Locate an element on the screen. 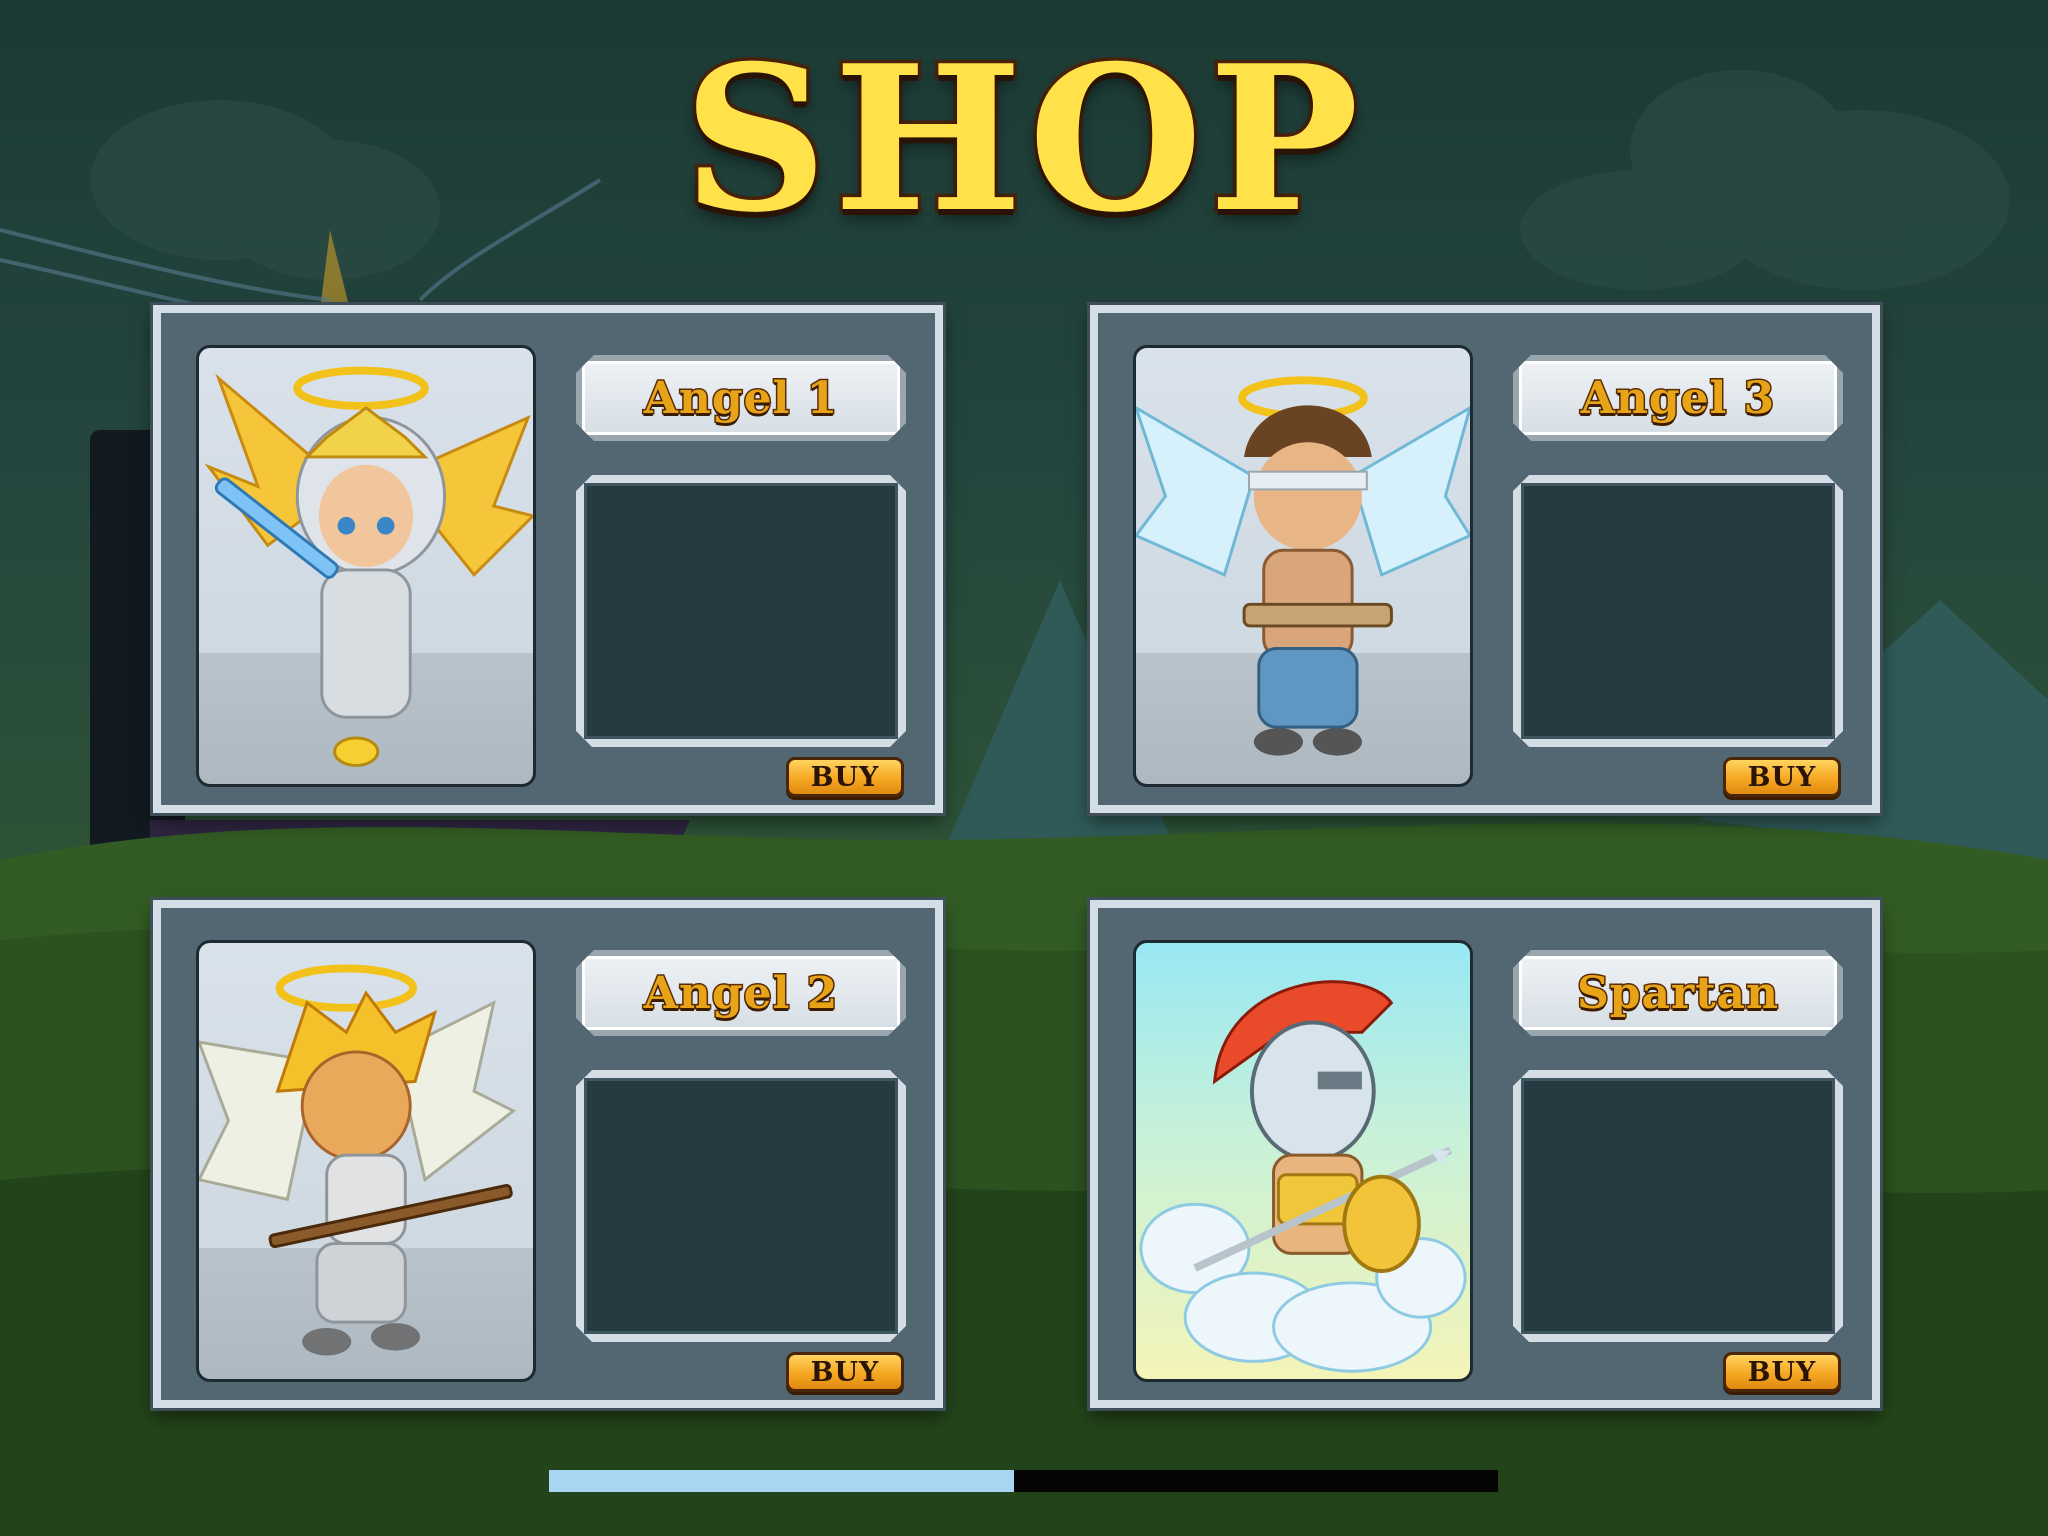 Image resolution: width=2048 pixels, height=1536 pixels. product-card-angel-1: Angel 1 BUY is located at coordinates (548, 559).